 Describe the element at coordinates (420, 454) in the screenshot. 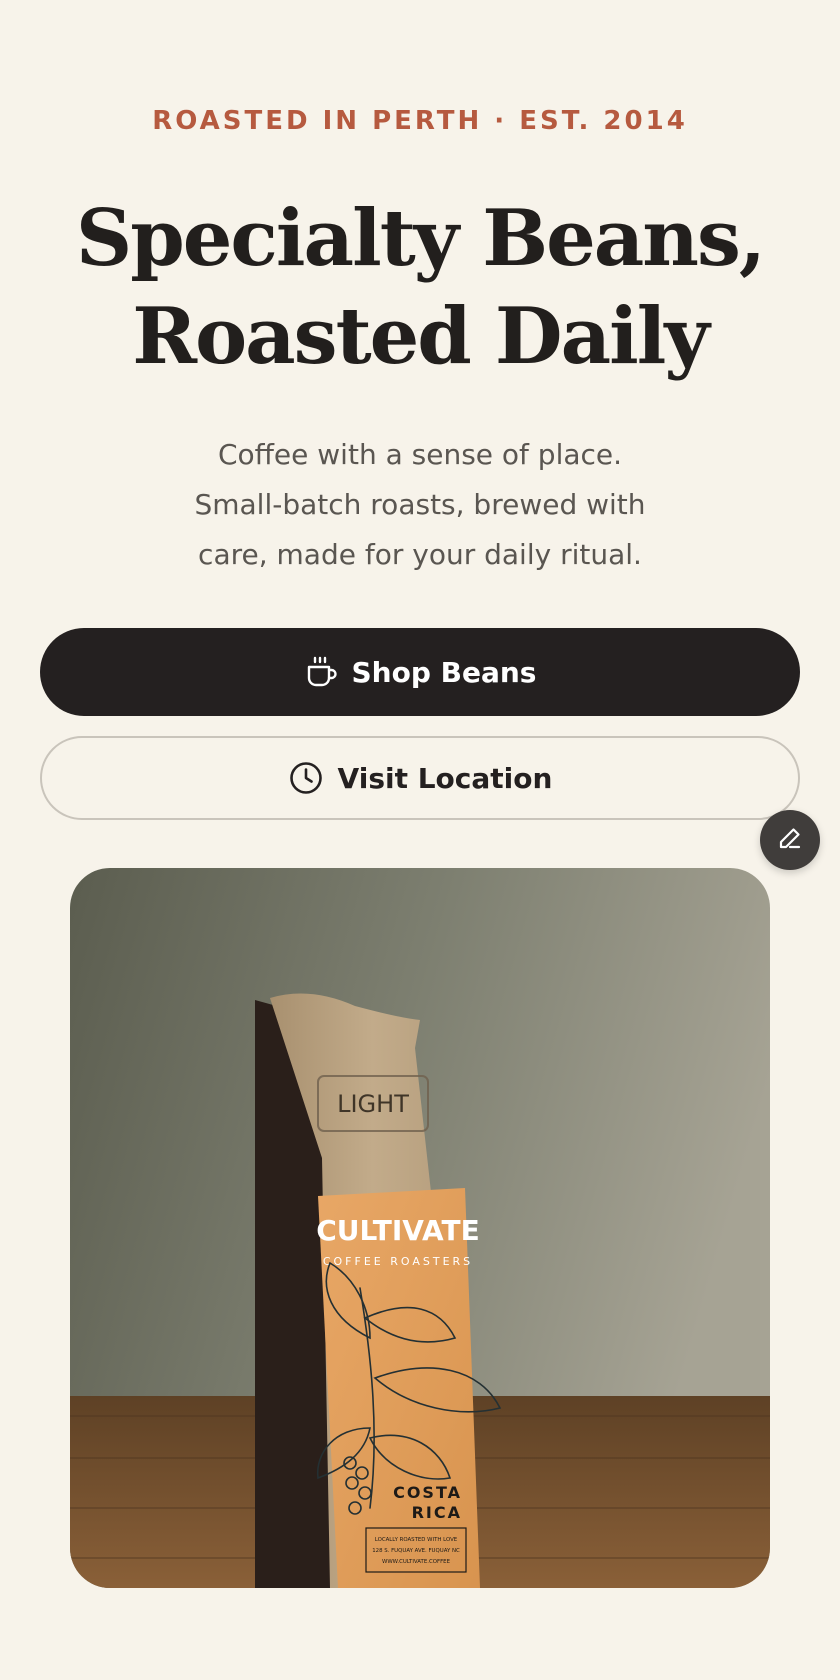

I see `subtitle-line-1: Coffee with a sense of place.` at that location.